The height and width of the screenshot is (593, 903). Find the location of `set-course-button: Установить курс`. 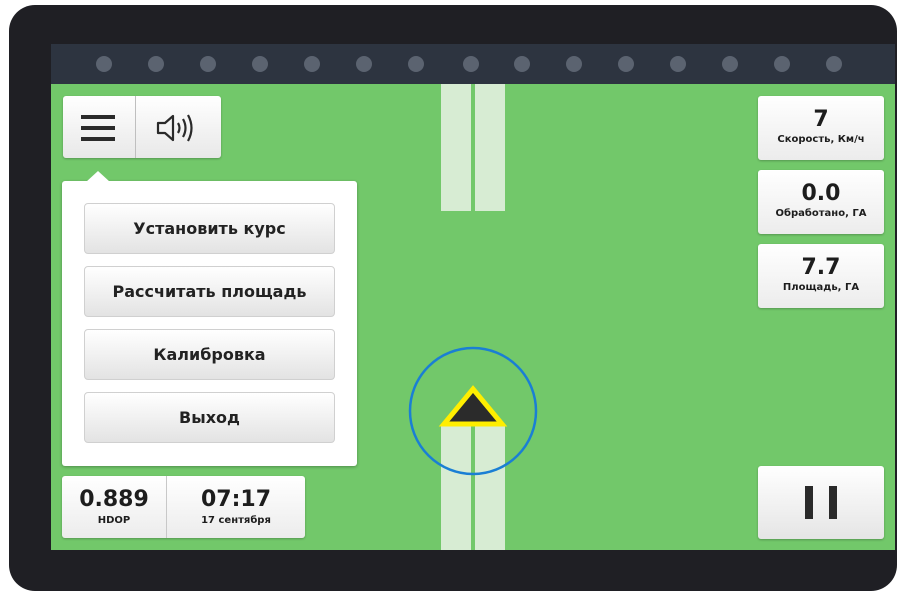

set-course-button: Установить курс is located at coordinates (209, 228).